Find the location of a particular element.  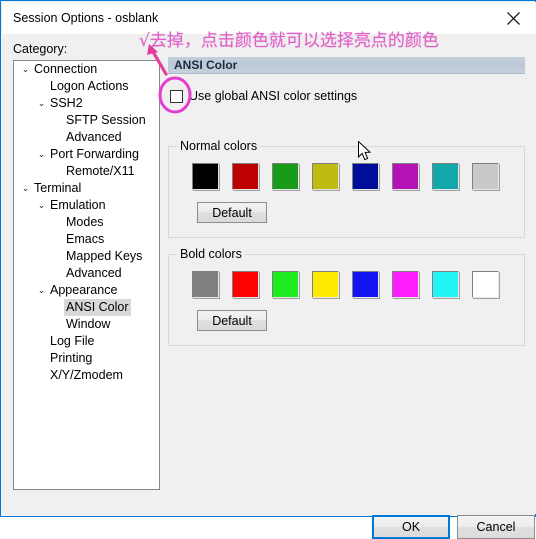

sidebar-item-label: Window is located at coordinates (88, 324).